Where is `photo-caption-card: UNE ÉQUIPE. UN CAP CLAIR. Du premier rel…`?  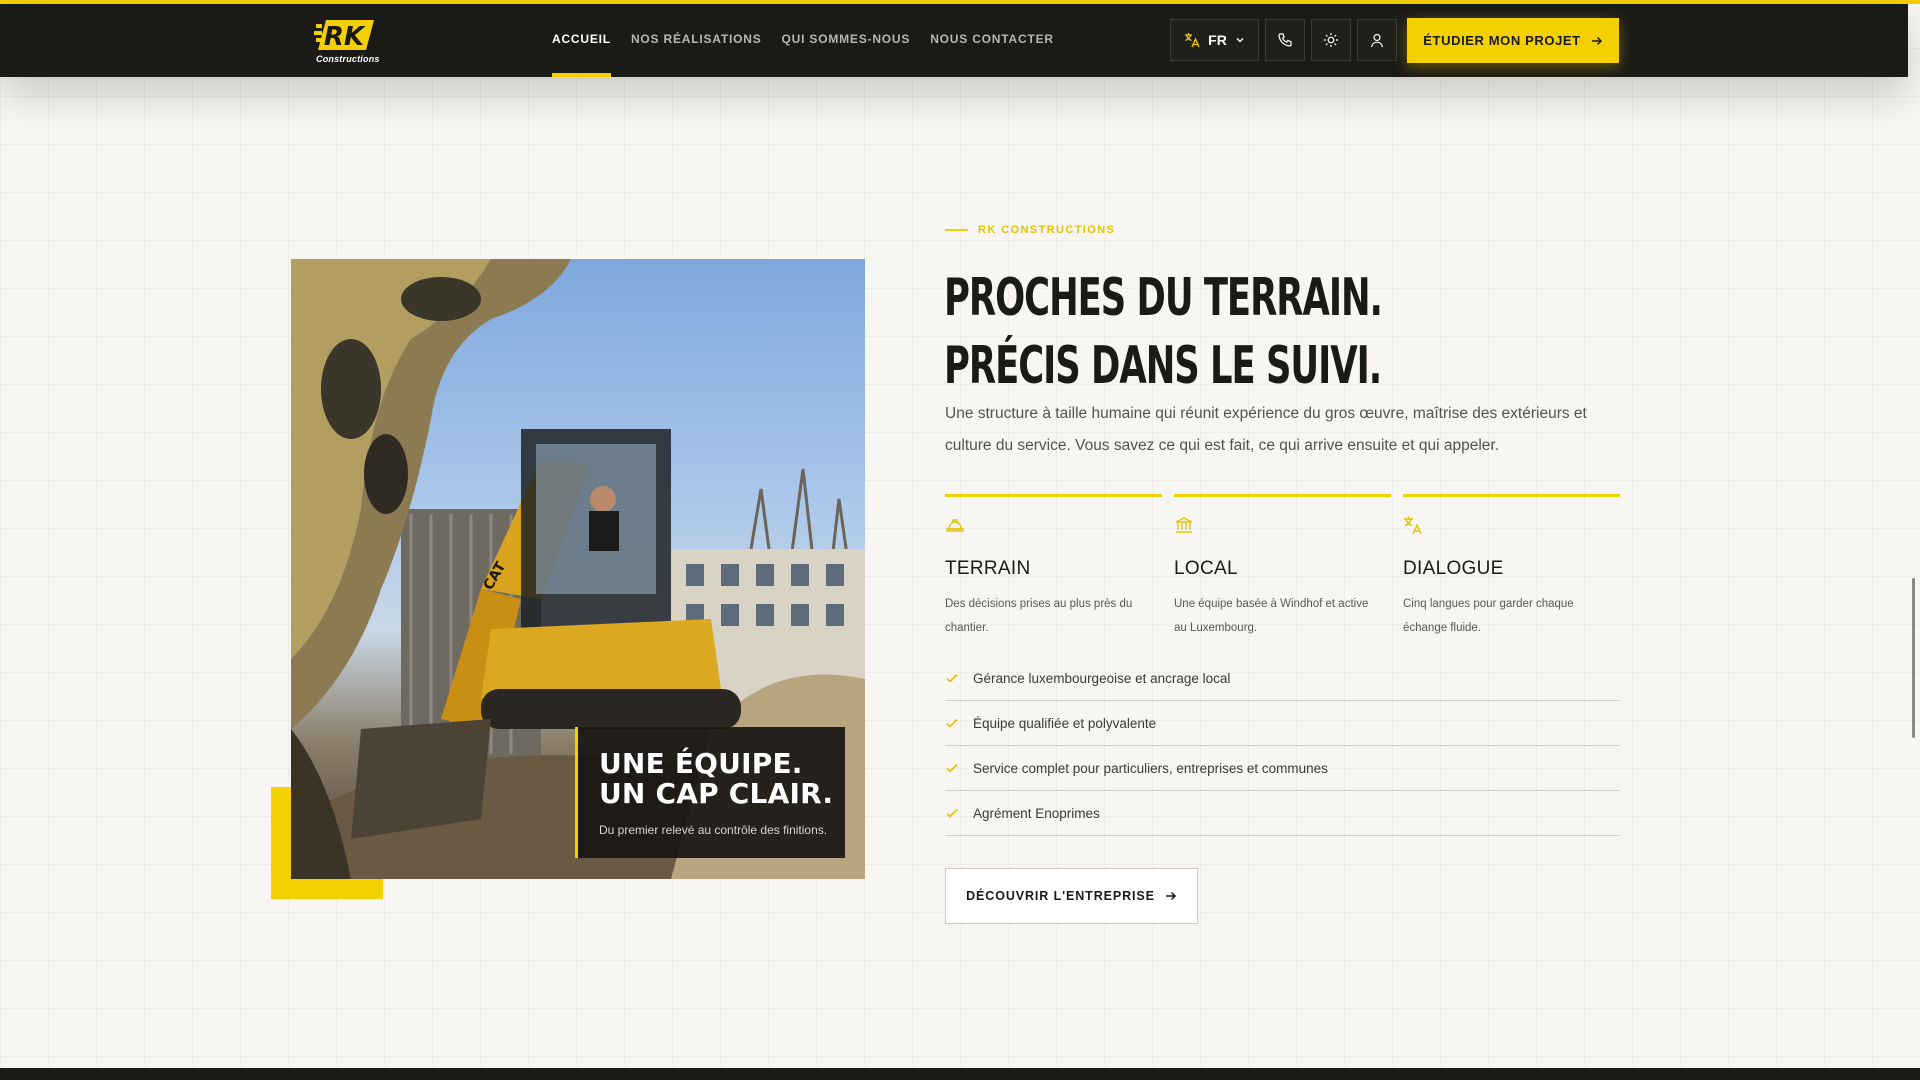
photo-caption-card: UNE ÉQUIPE. UN CAP CLAIR. Du premier rel… is located at coordinates (710, 792).